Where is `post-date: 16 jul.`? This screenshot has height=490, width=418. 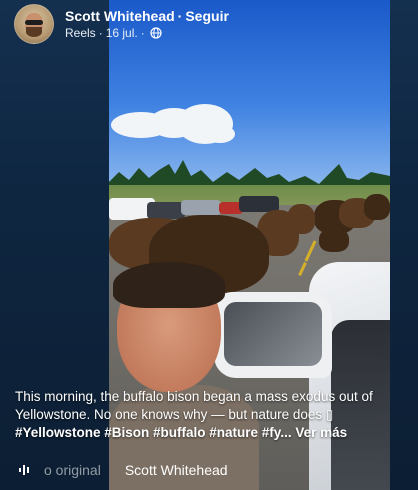 post-date: 16 jul. is located at coordinates (122, 33).